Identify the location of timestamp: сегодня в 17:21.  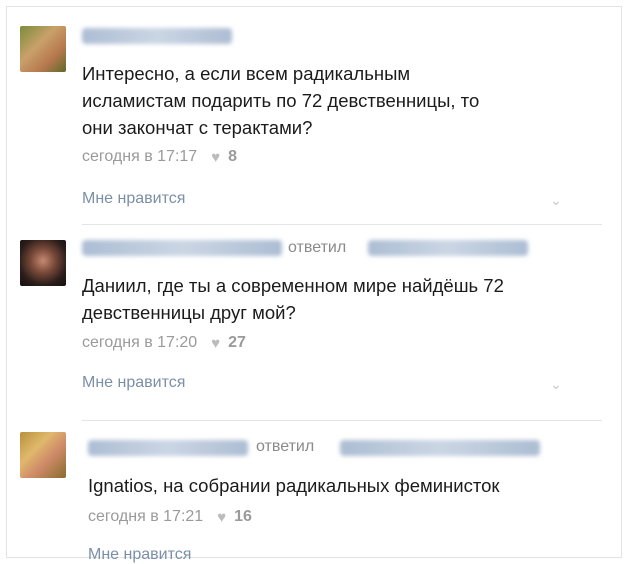
(145, 517).